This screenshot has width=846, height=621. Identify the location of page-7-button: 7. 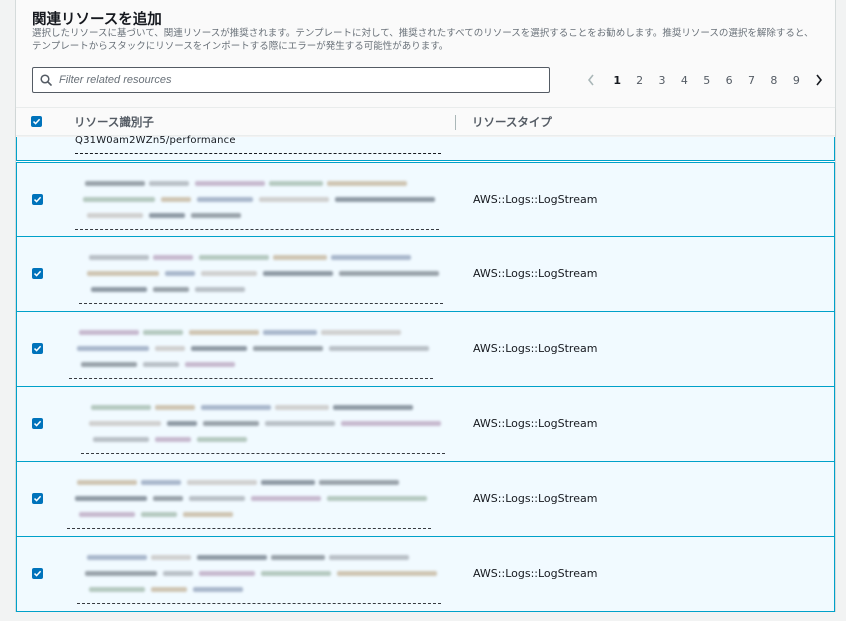
(751, 80).